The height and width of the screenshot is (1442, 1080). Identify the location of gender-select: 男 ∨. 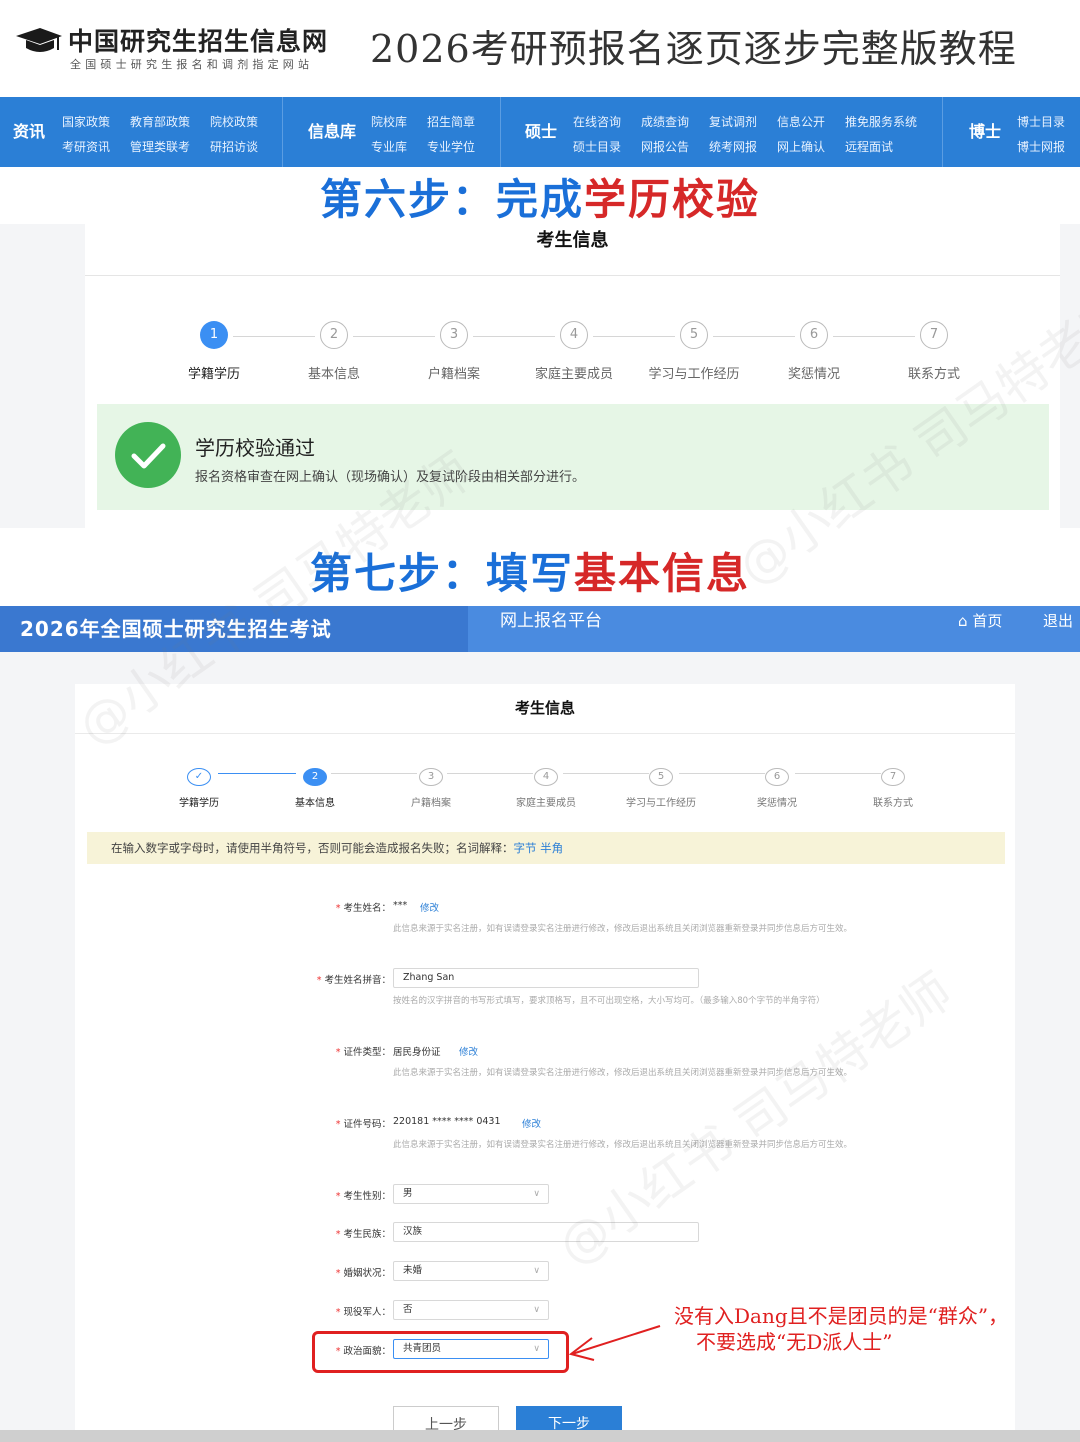
(471, 1194).